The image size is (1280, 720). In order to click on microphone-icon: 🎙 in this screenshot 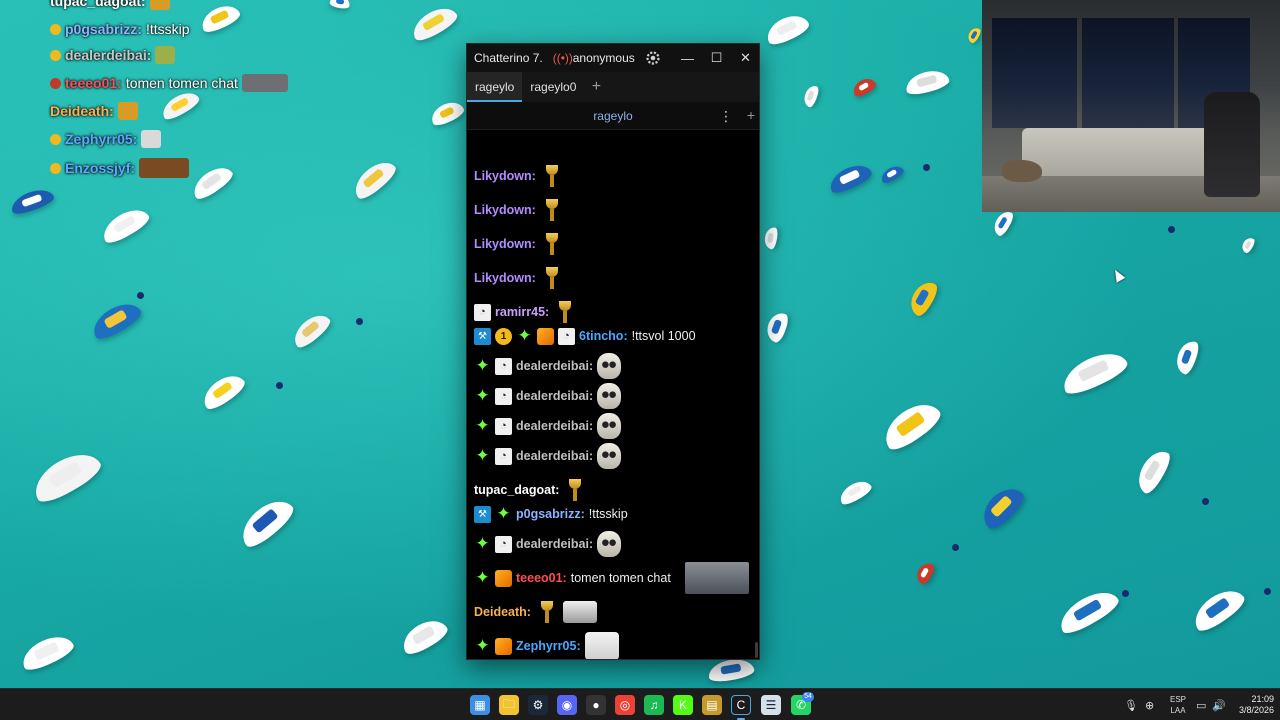, I will do `click(1131, 704)`.